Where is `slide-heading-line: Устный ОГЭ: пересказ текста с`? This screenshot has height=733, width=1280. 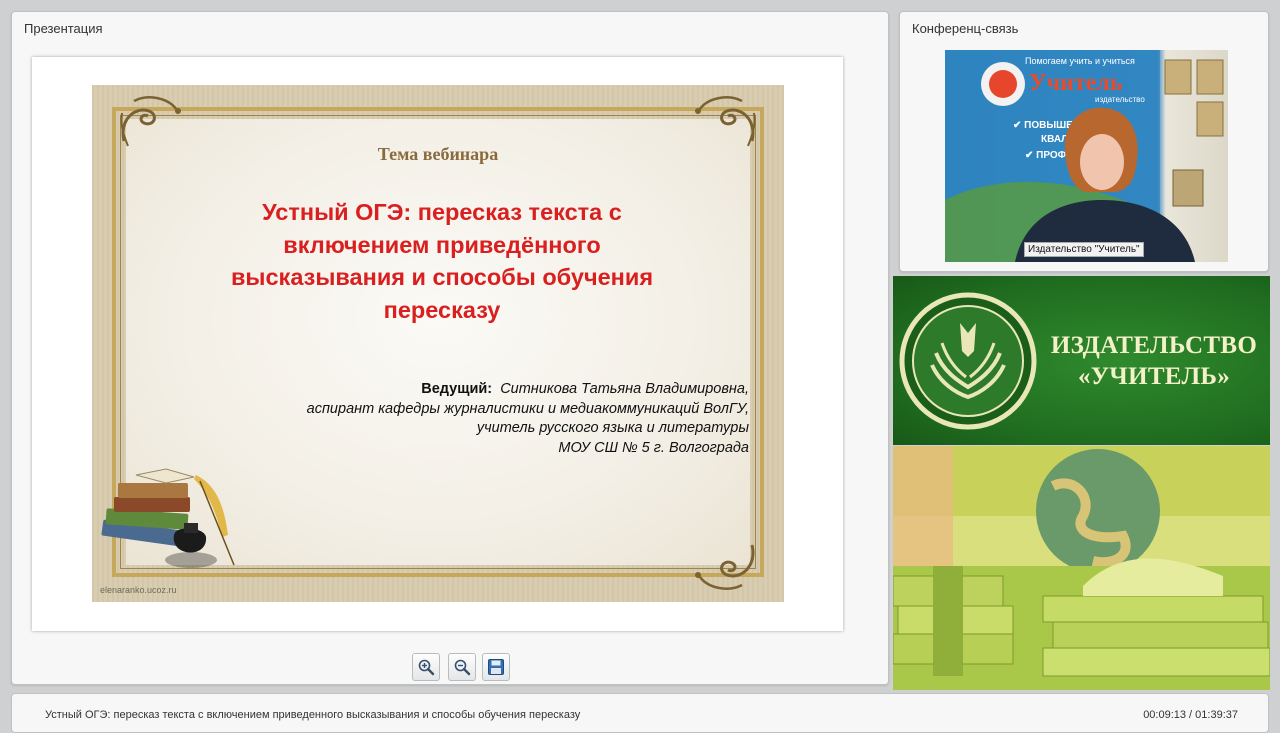
slide-heading-line: Устный ОГЭ: пересказ текста с is located at coordinates (442, 212).